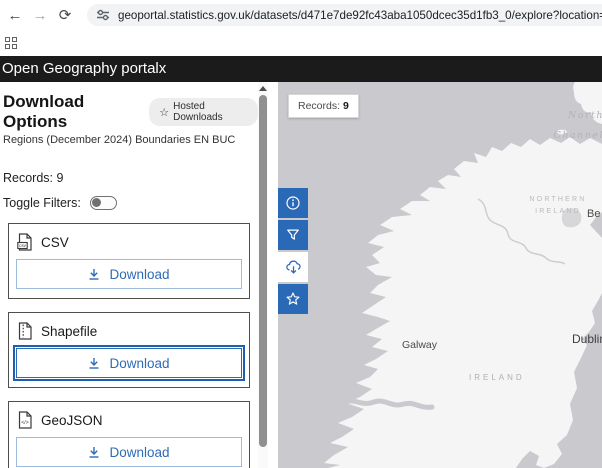 The height and width of the screenshot is (468, 602). I want to click on site-settings-icon, so click(103, 15).